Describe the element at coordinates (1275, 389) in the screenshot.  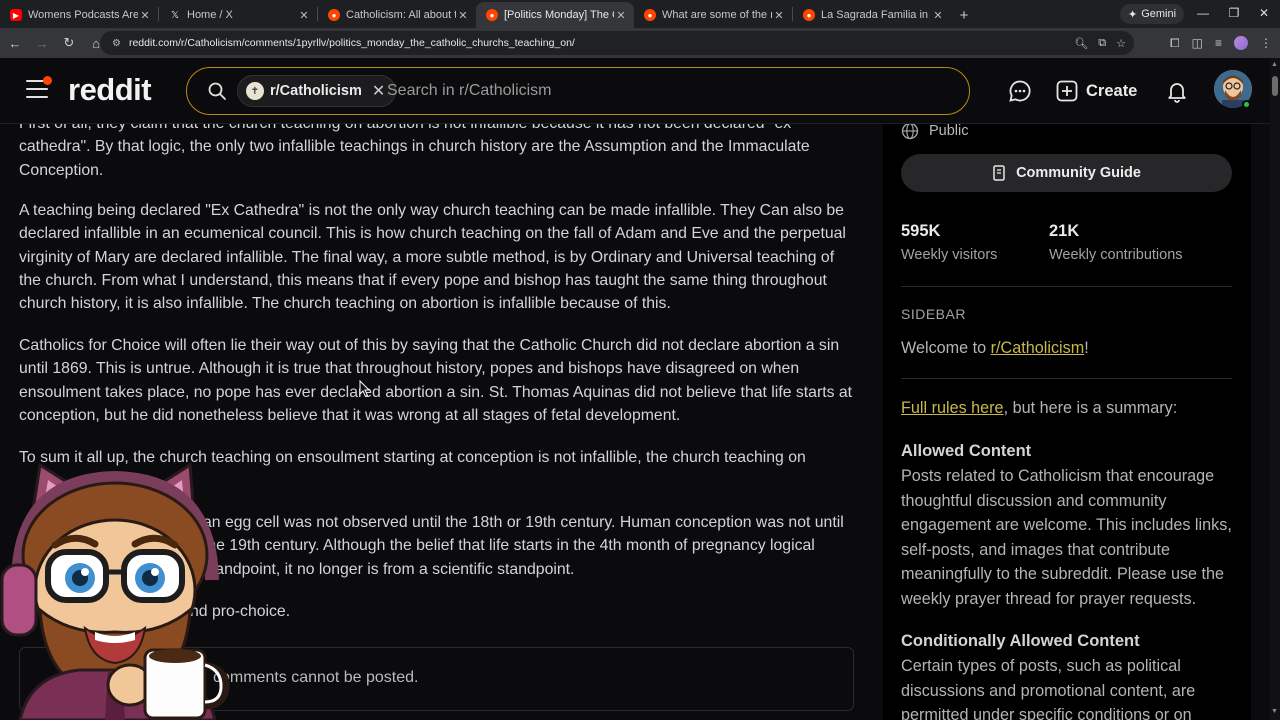
I see `page-scrollbar: ▲ ▼` at that location.